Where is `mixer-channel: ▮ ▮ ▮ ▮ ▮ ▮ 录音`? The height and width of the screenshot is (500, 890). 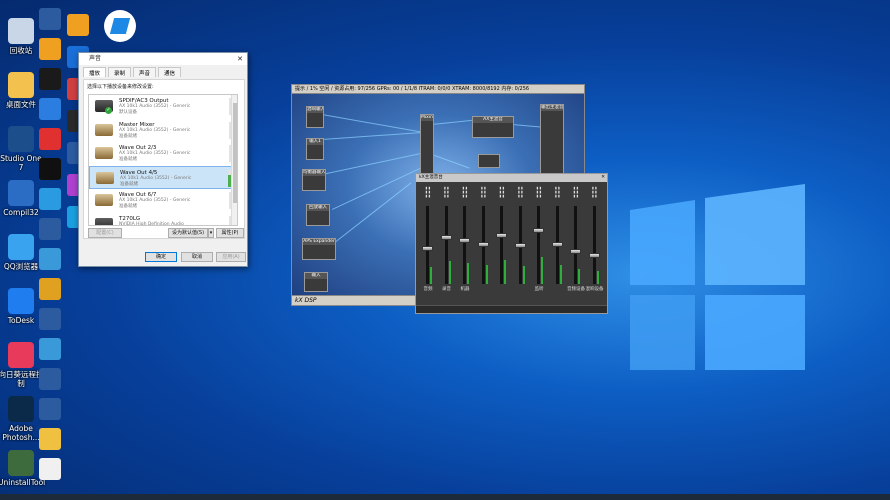 mixer-channel: ▮ ▮ ▮ ▮ ▮ ▮ 录音 is located at coordinates (447, 241).